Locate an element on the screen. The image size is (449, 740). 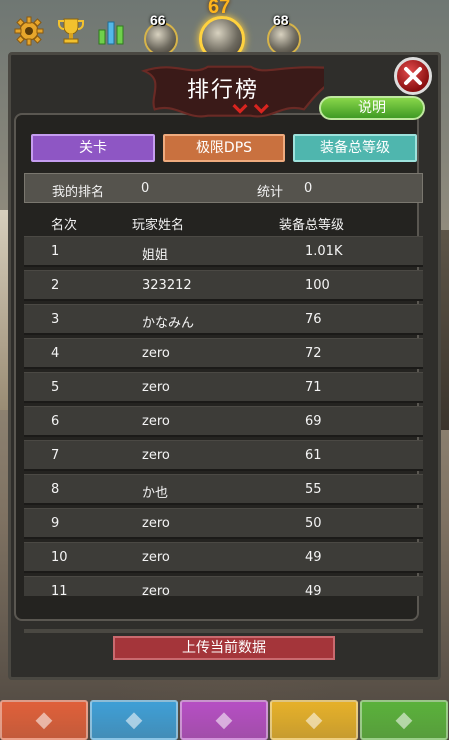
trophy-button is located at coordinates (71, 31).